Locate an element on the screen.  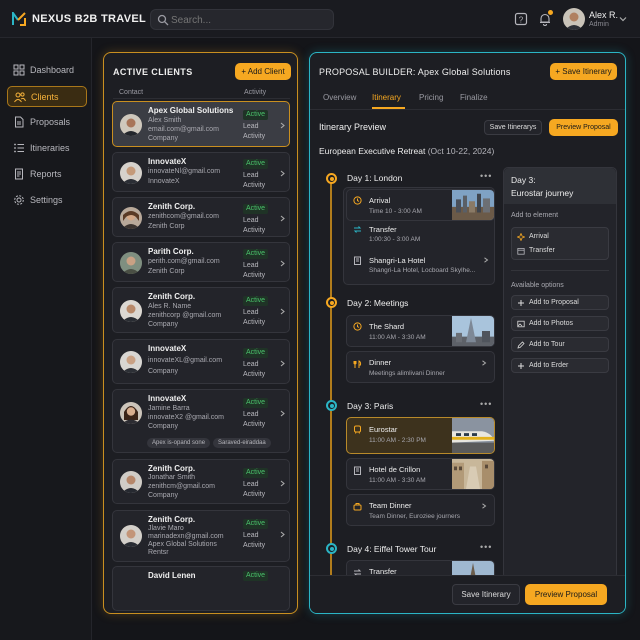
trip-name: European Executive Retreat is located at coordinates (372, 151).